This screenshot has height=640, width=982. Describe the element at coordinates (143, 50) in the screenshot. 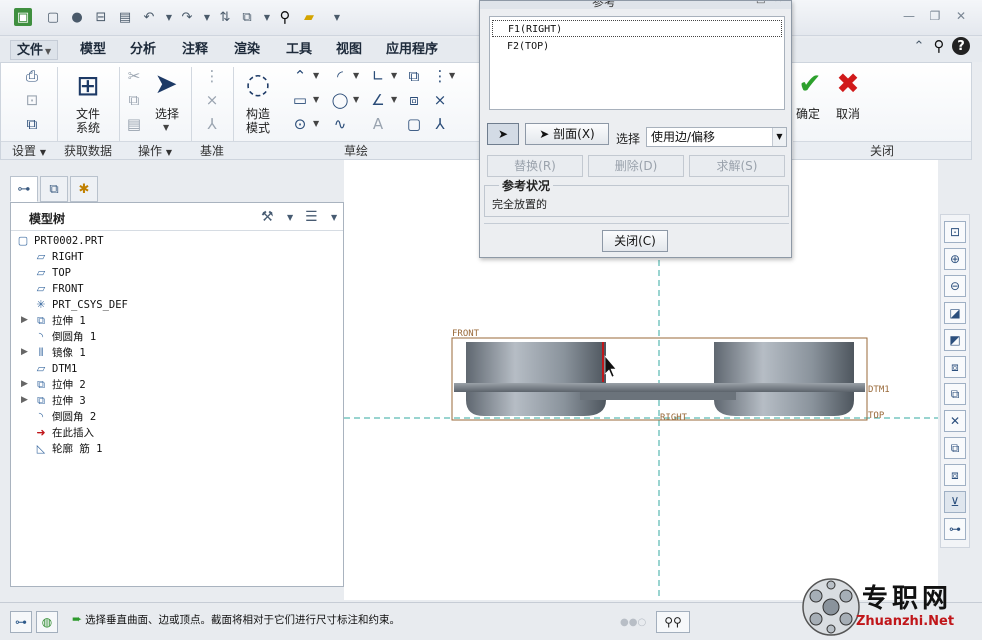

I see `tab-analysis: 分析` at that location.